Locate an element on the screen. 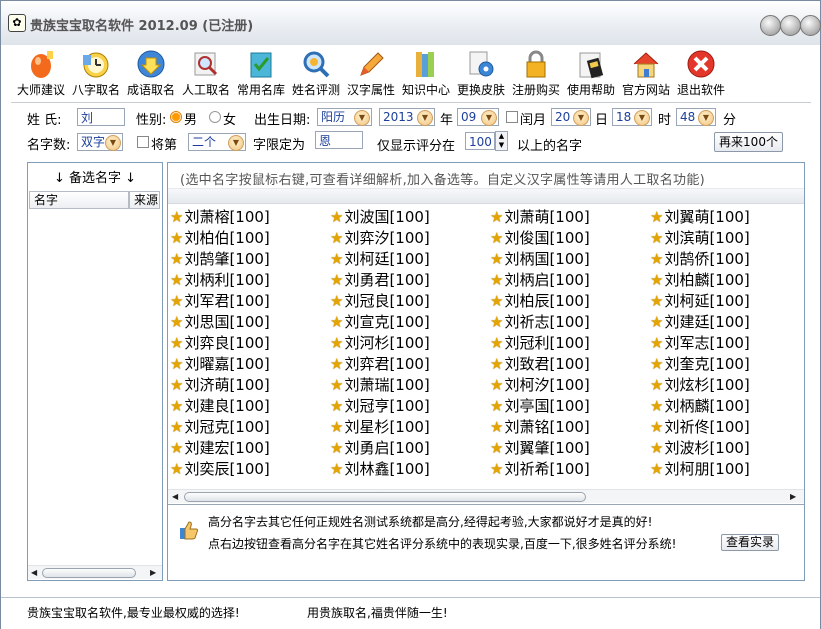  name-item: ★刘建廷[100] is located at coordinates (700, 322).